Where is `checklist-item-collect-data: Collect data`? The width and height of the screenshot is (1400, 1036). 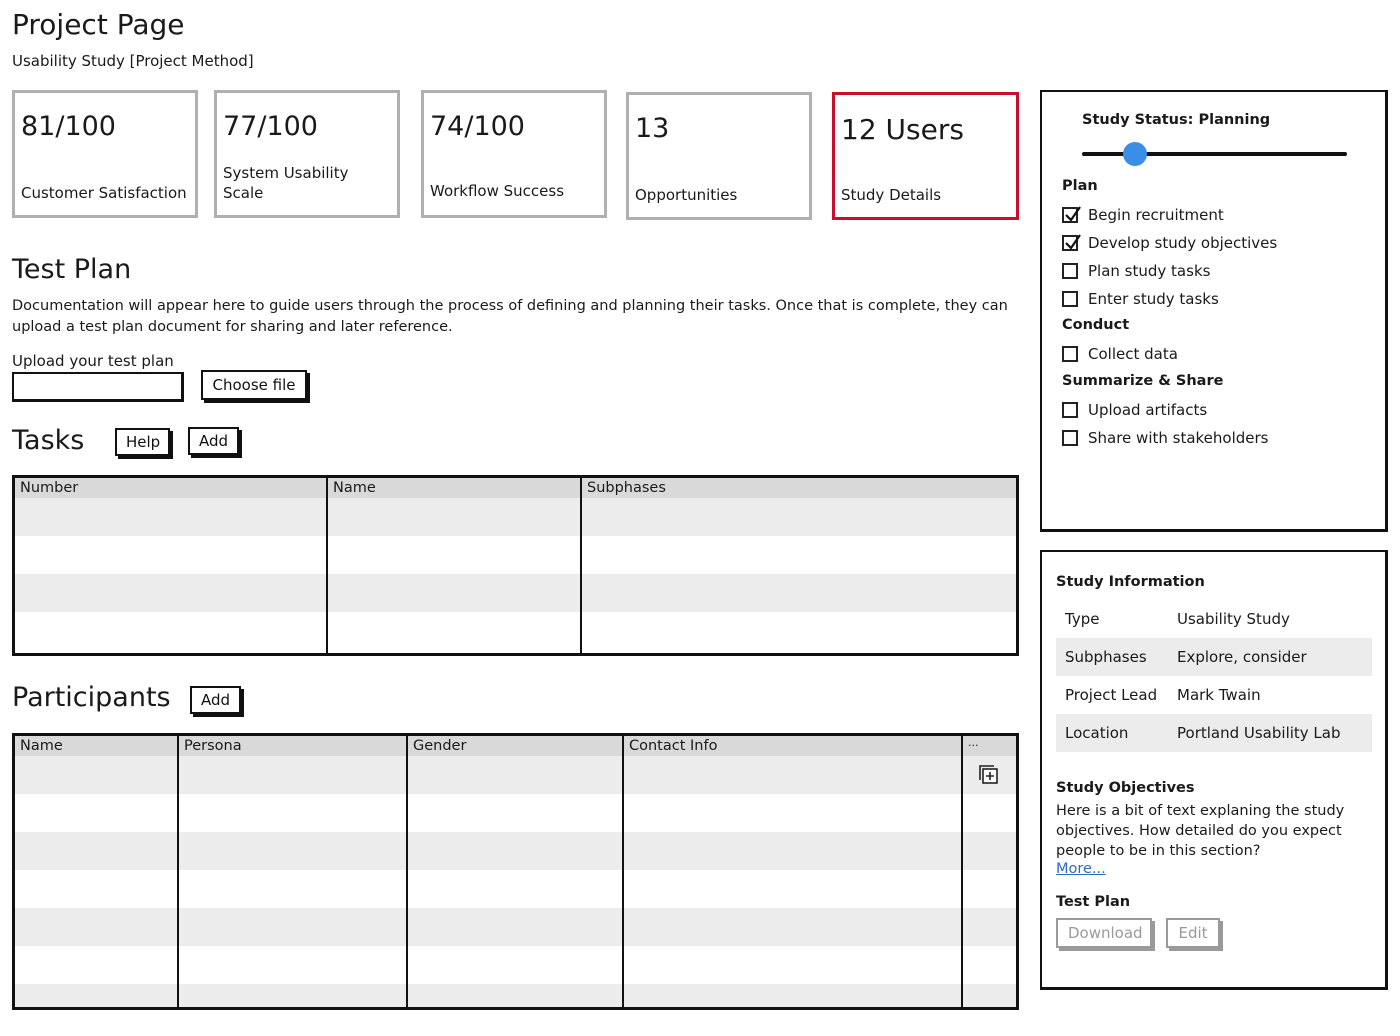
checklist-item-collect-data: Collect data is located at coordinates (1120, 354).